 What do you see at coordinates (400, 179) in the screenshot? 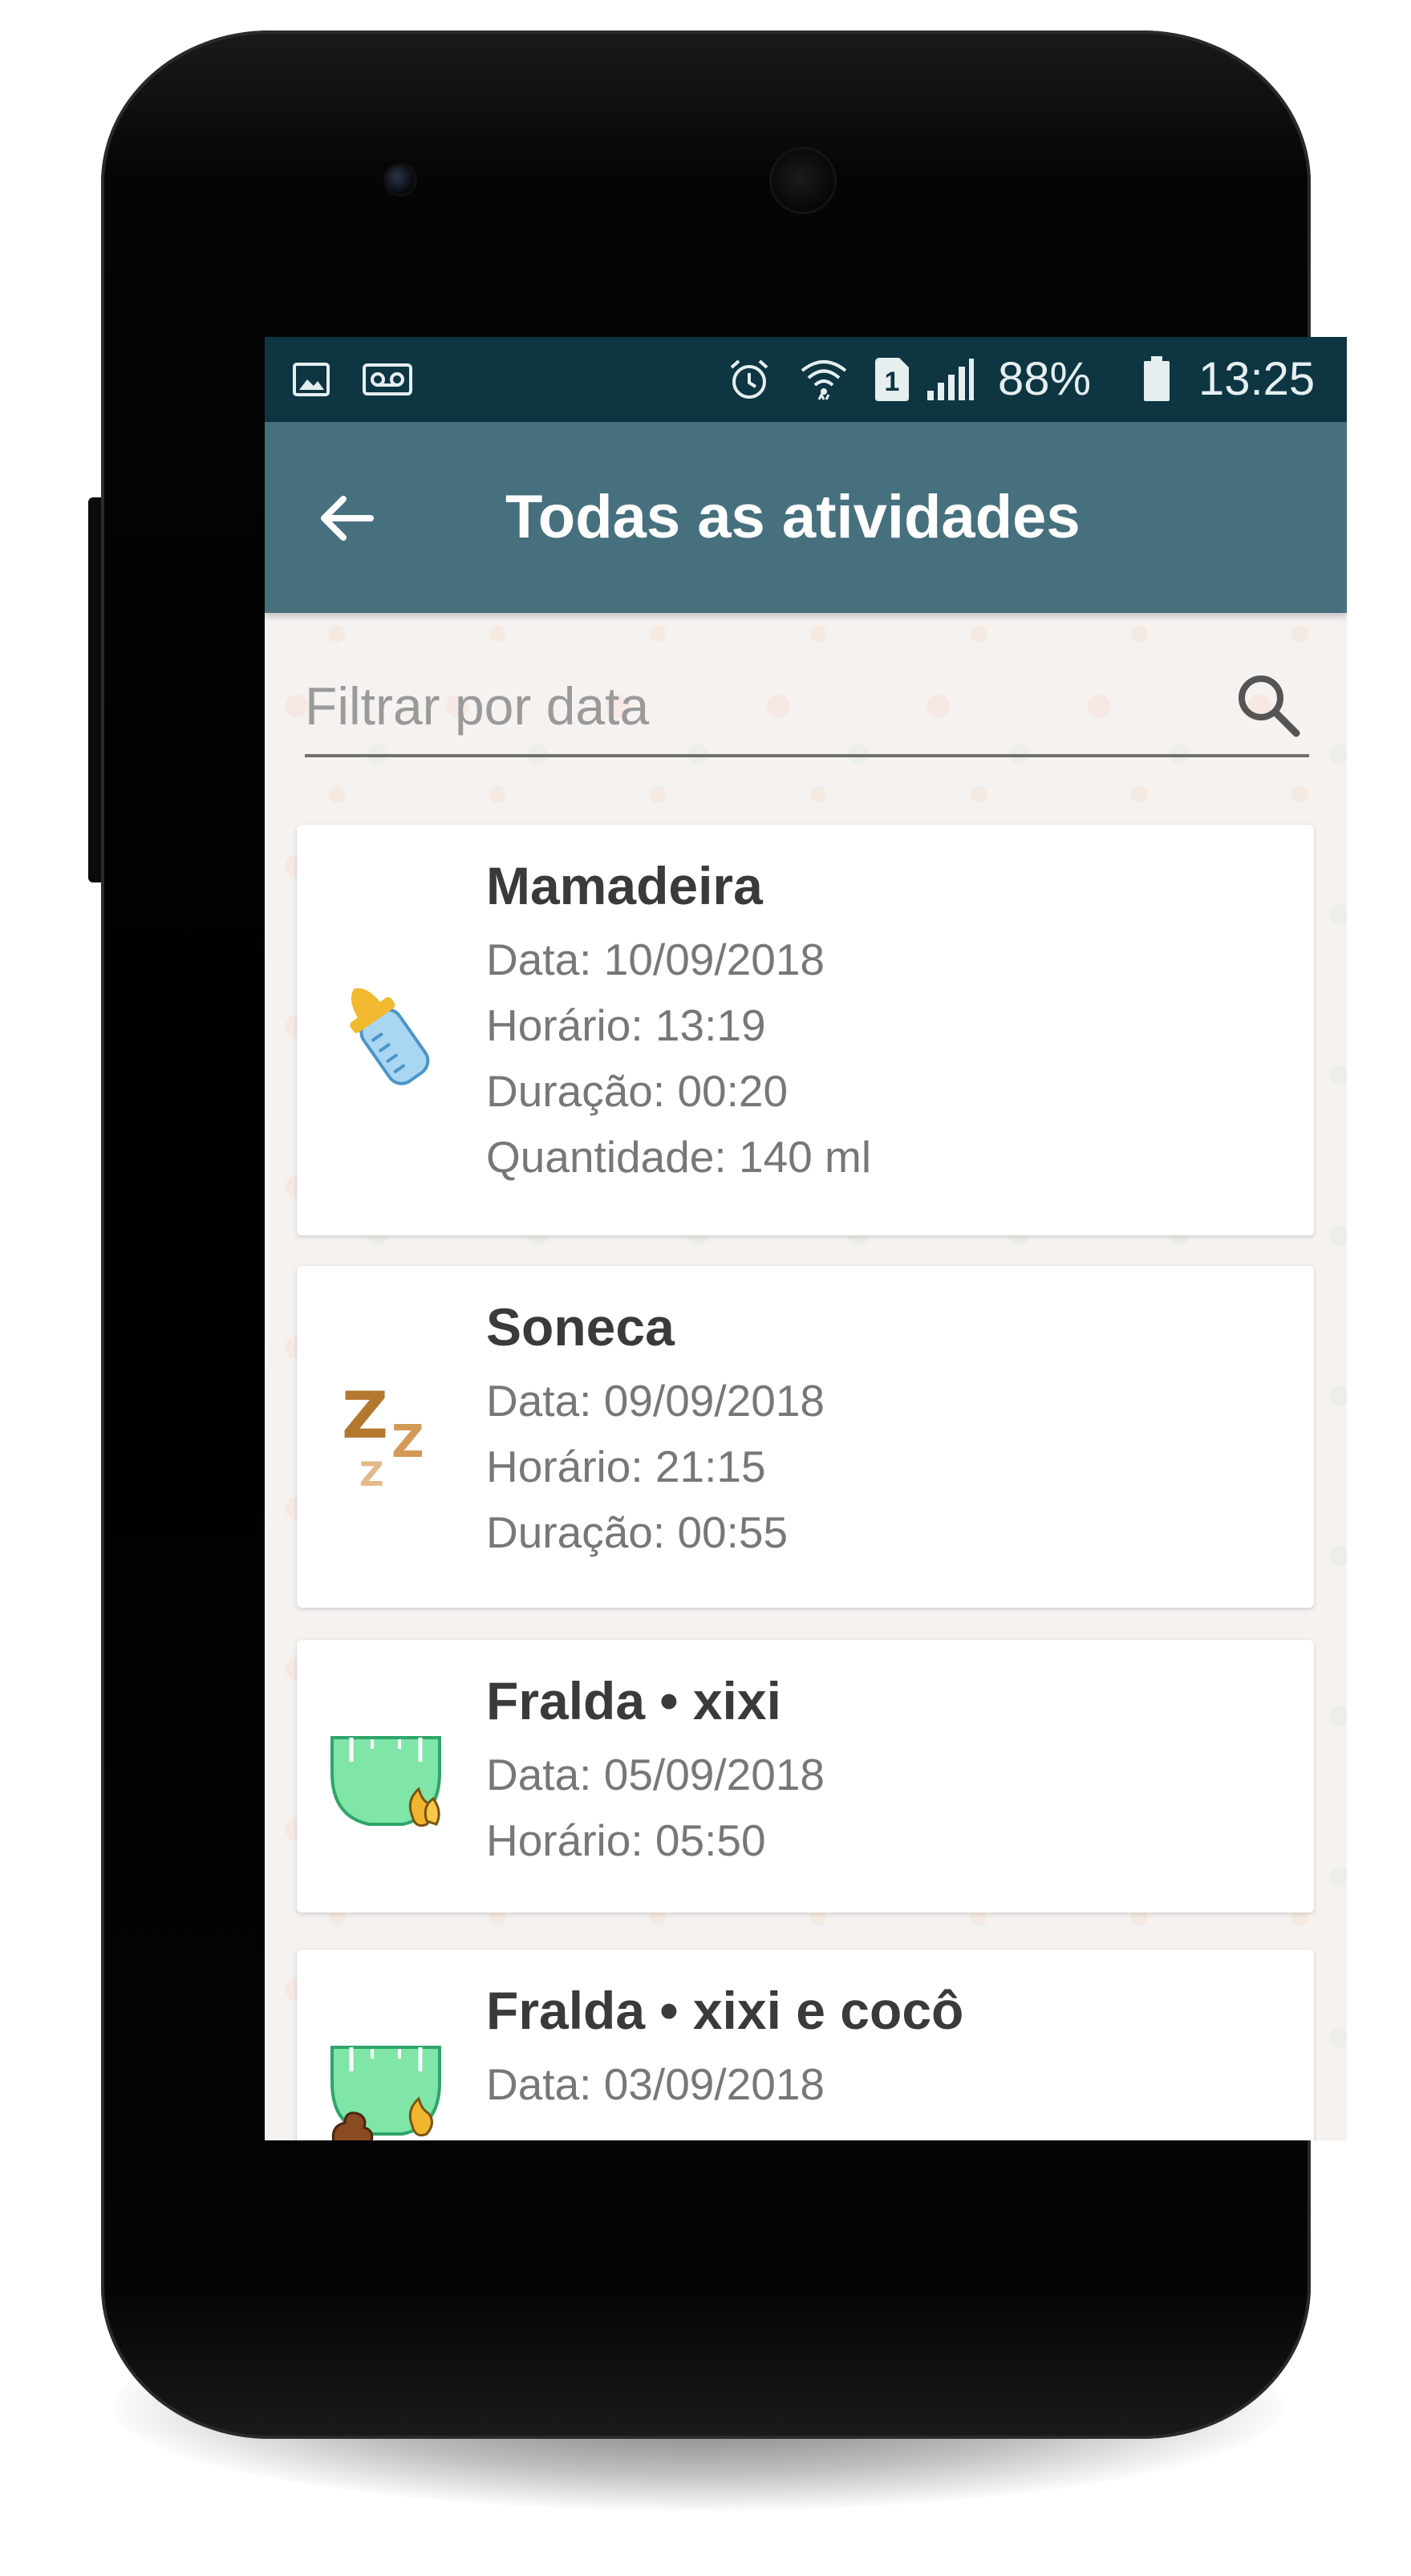
I see `sensor-dot` at bounding box center [400, 179].